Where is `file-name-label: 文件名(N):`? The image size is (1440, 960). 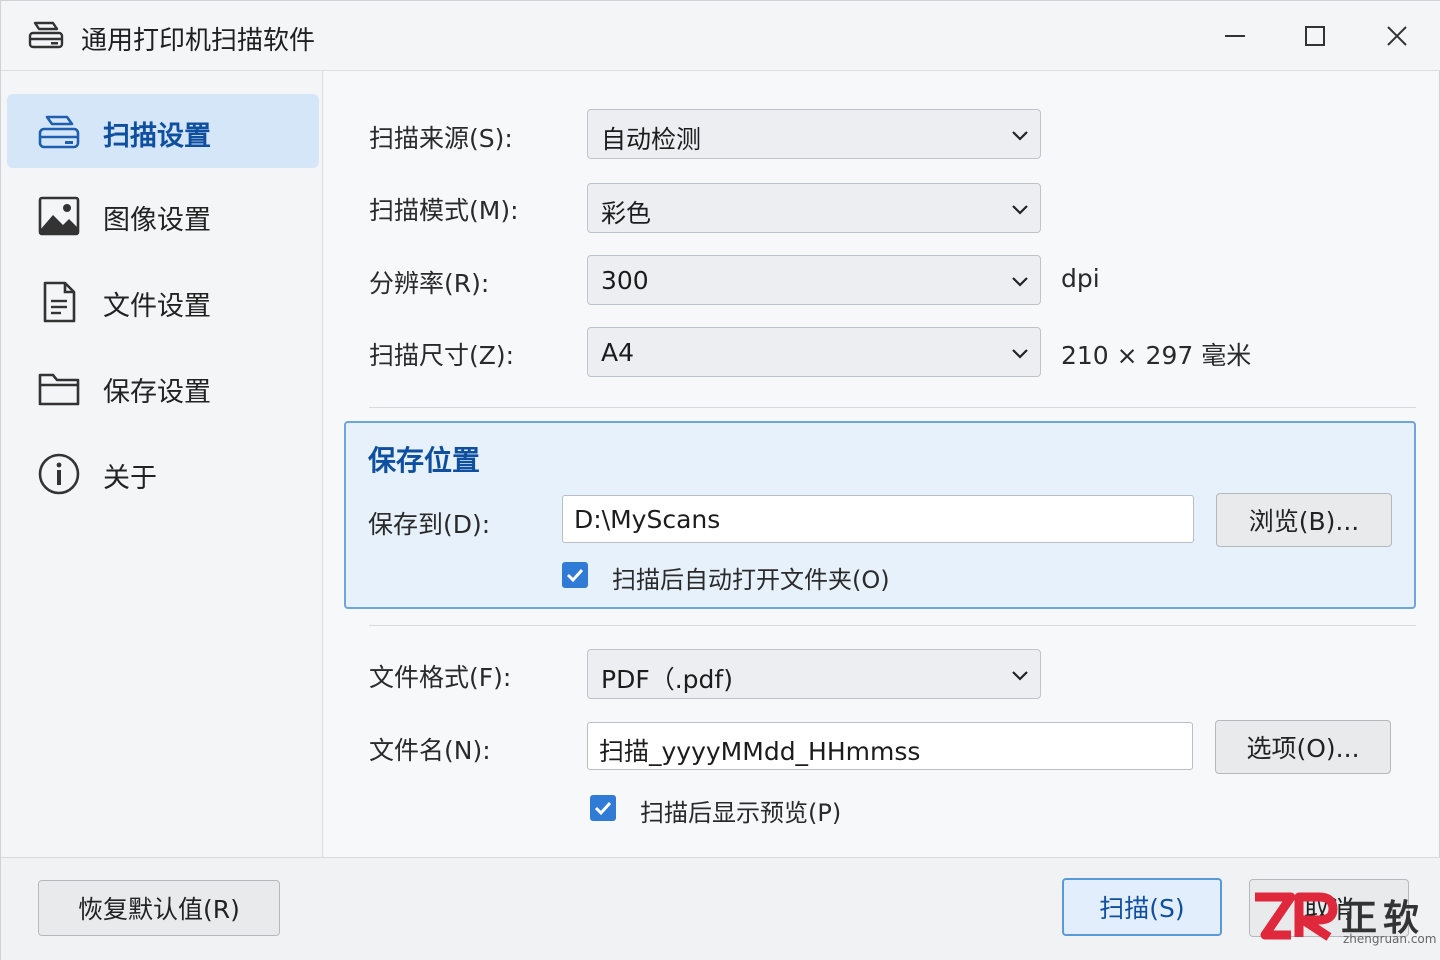
file-name-label: 文件名(N): is located at coordinates (430, 750).